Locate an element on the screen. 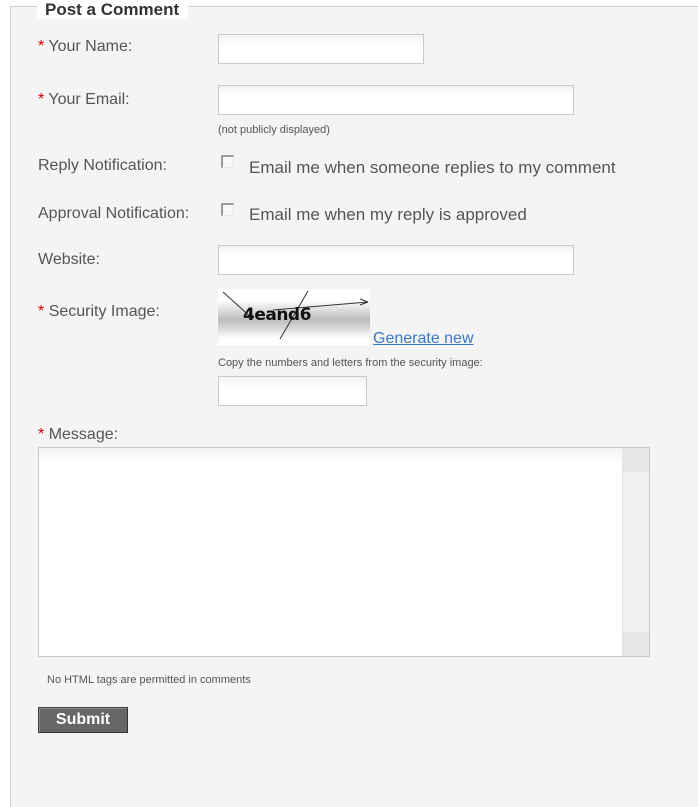  message-label: * Message: is located at coordinates (78, 435).